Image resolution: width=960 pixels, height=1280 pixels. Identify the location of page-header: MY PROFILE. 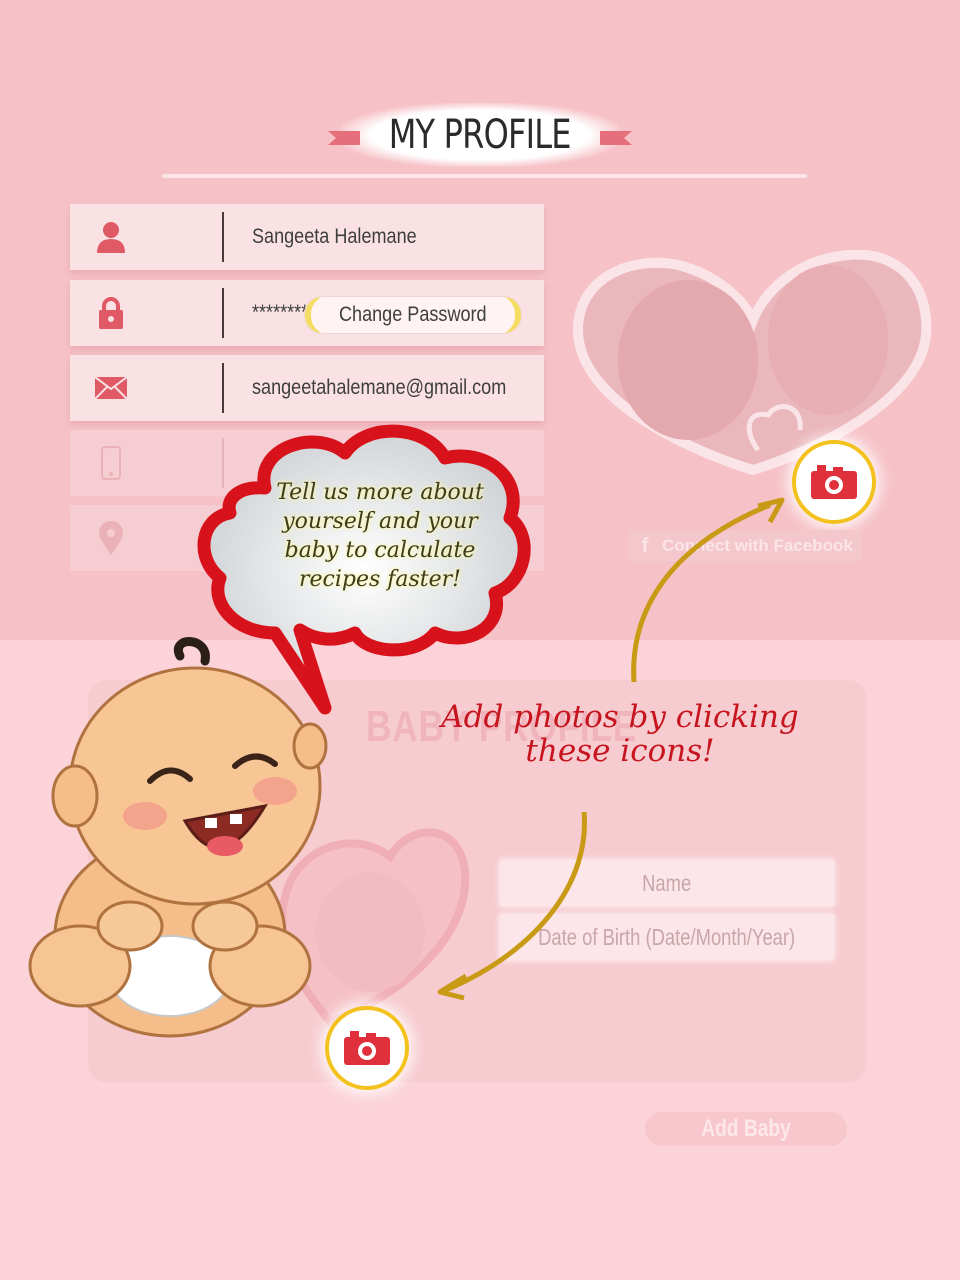
(480, 135).